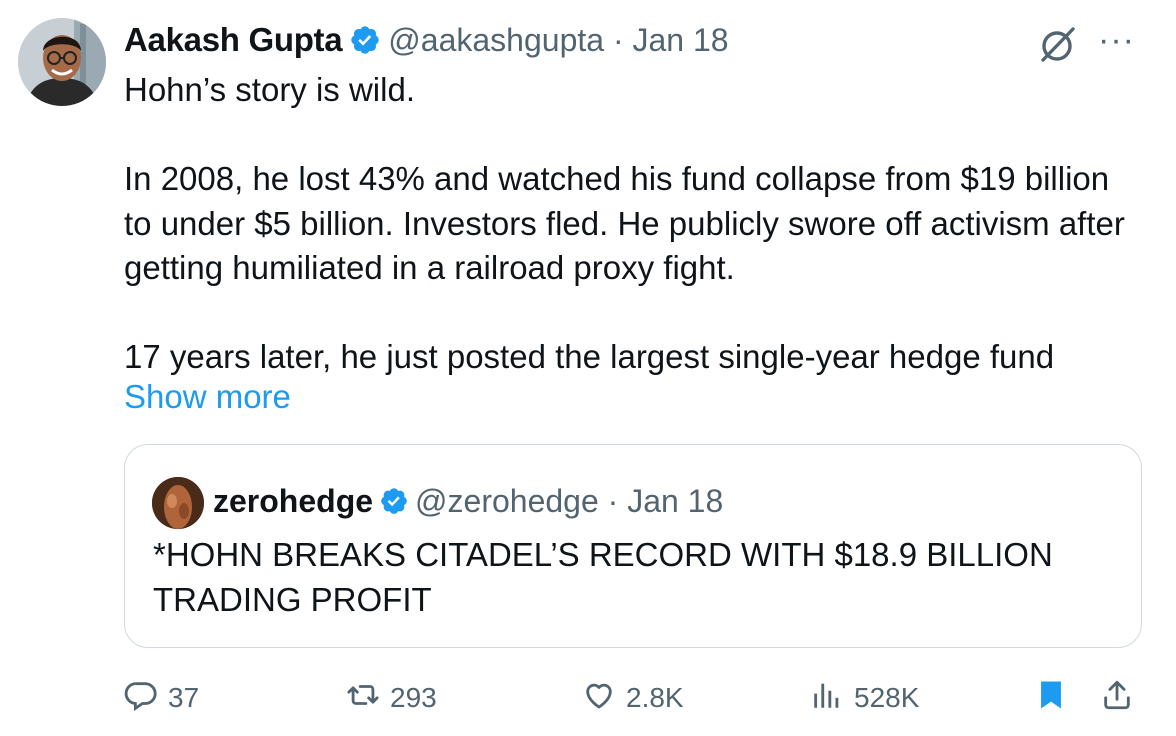 This screenshot has width=1176, height=736. What do you see at coordinates (1057, 45) in the screenshot?
I see `grok-icon` at bounding box center [1057, 45].